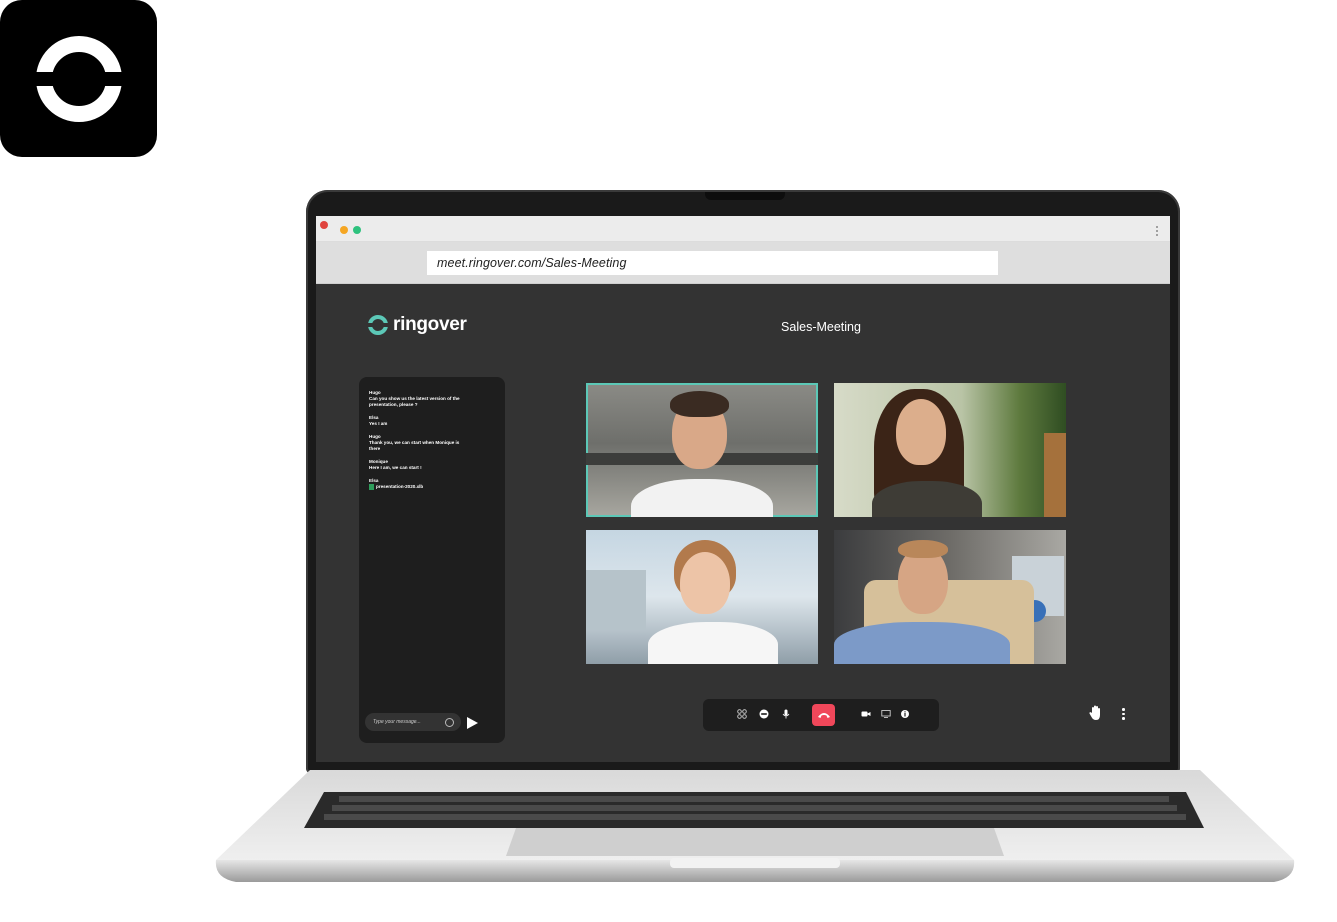  I want to click on microphone-icon, so click(786, 714).